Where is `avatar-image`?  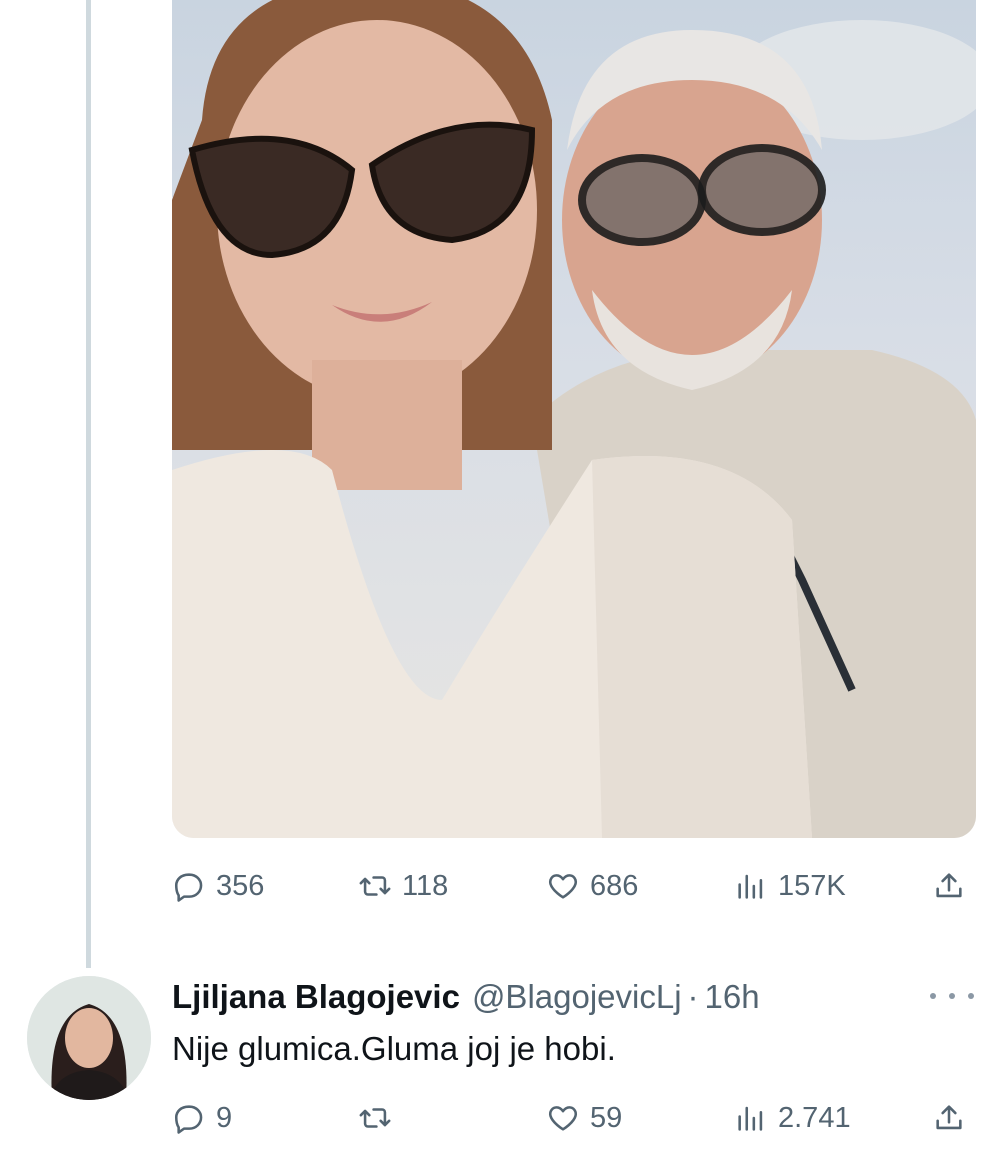
avatar-image is located at coordinates (89, 1038).